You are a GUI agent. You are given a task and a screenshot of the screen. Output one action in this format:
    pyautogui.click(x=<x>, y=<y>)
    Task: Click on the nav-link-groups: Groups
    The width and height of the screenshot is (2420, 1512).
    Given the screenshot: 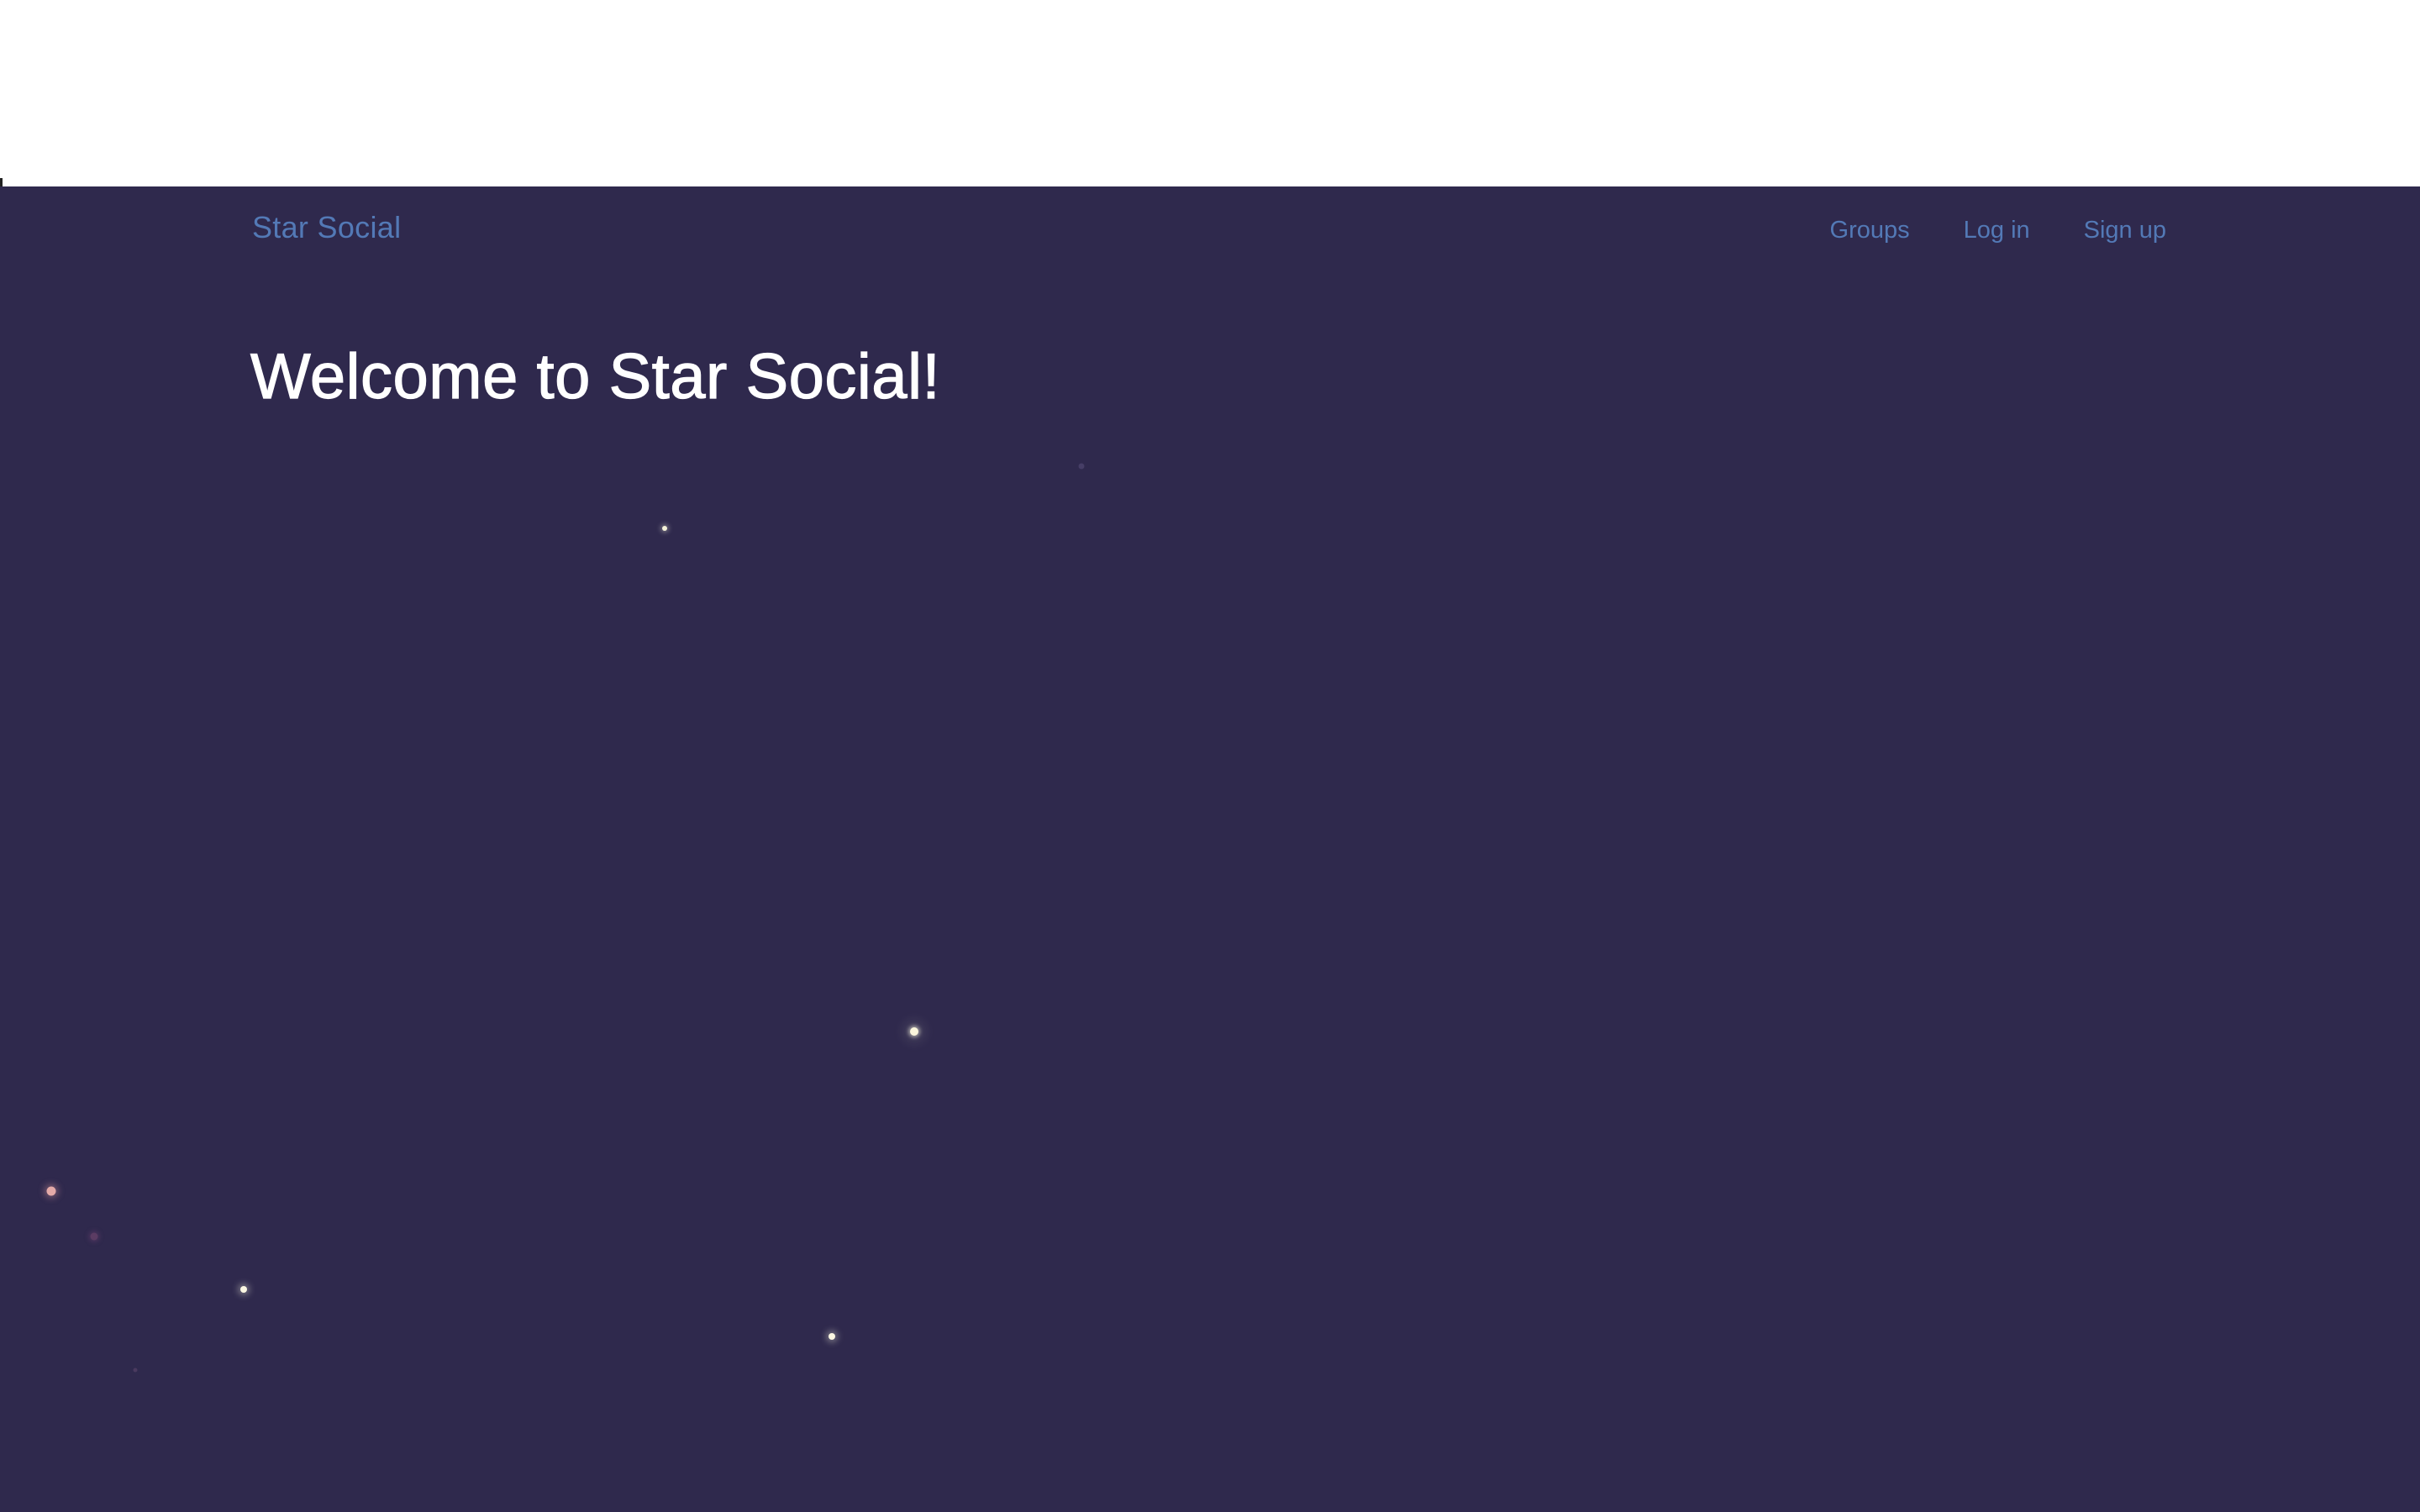 What is the action you would take?
    pyautogui.click(x=1870, y=230)
    